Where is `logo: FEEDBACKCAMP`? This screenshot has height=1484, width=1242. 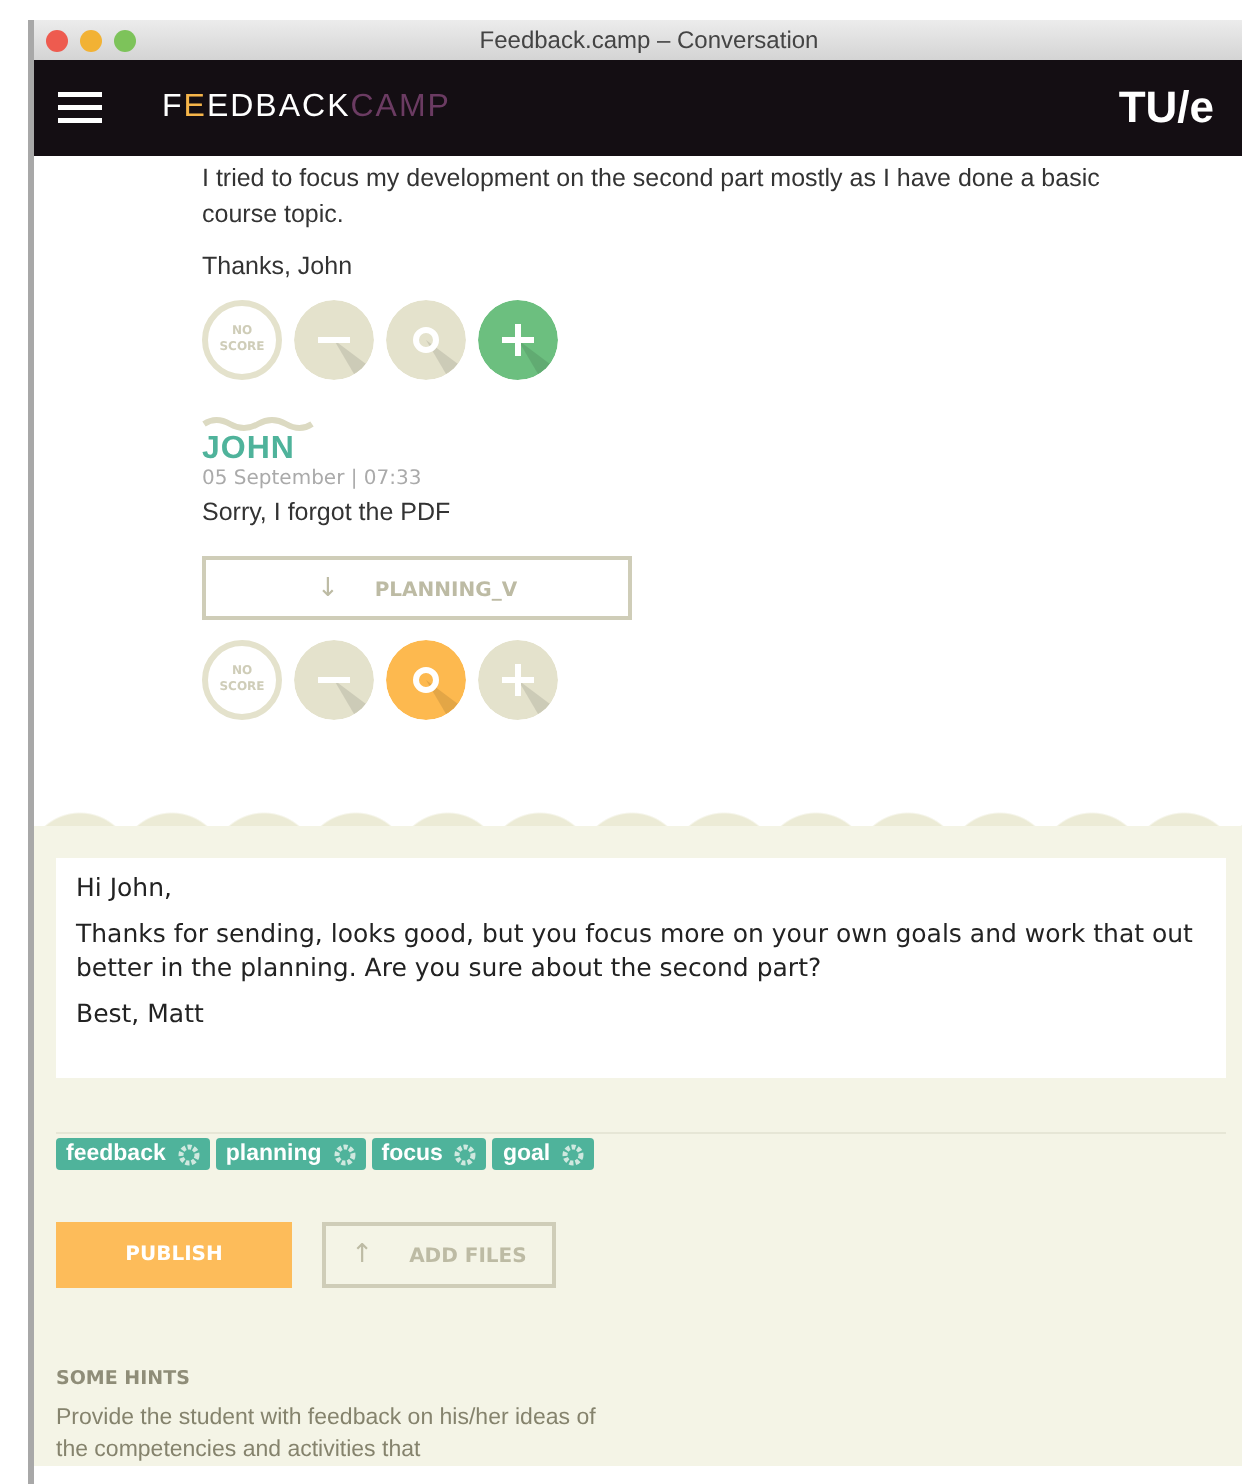 logo: FEEDBACKCAMP is located at coordinates (306, 108).